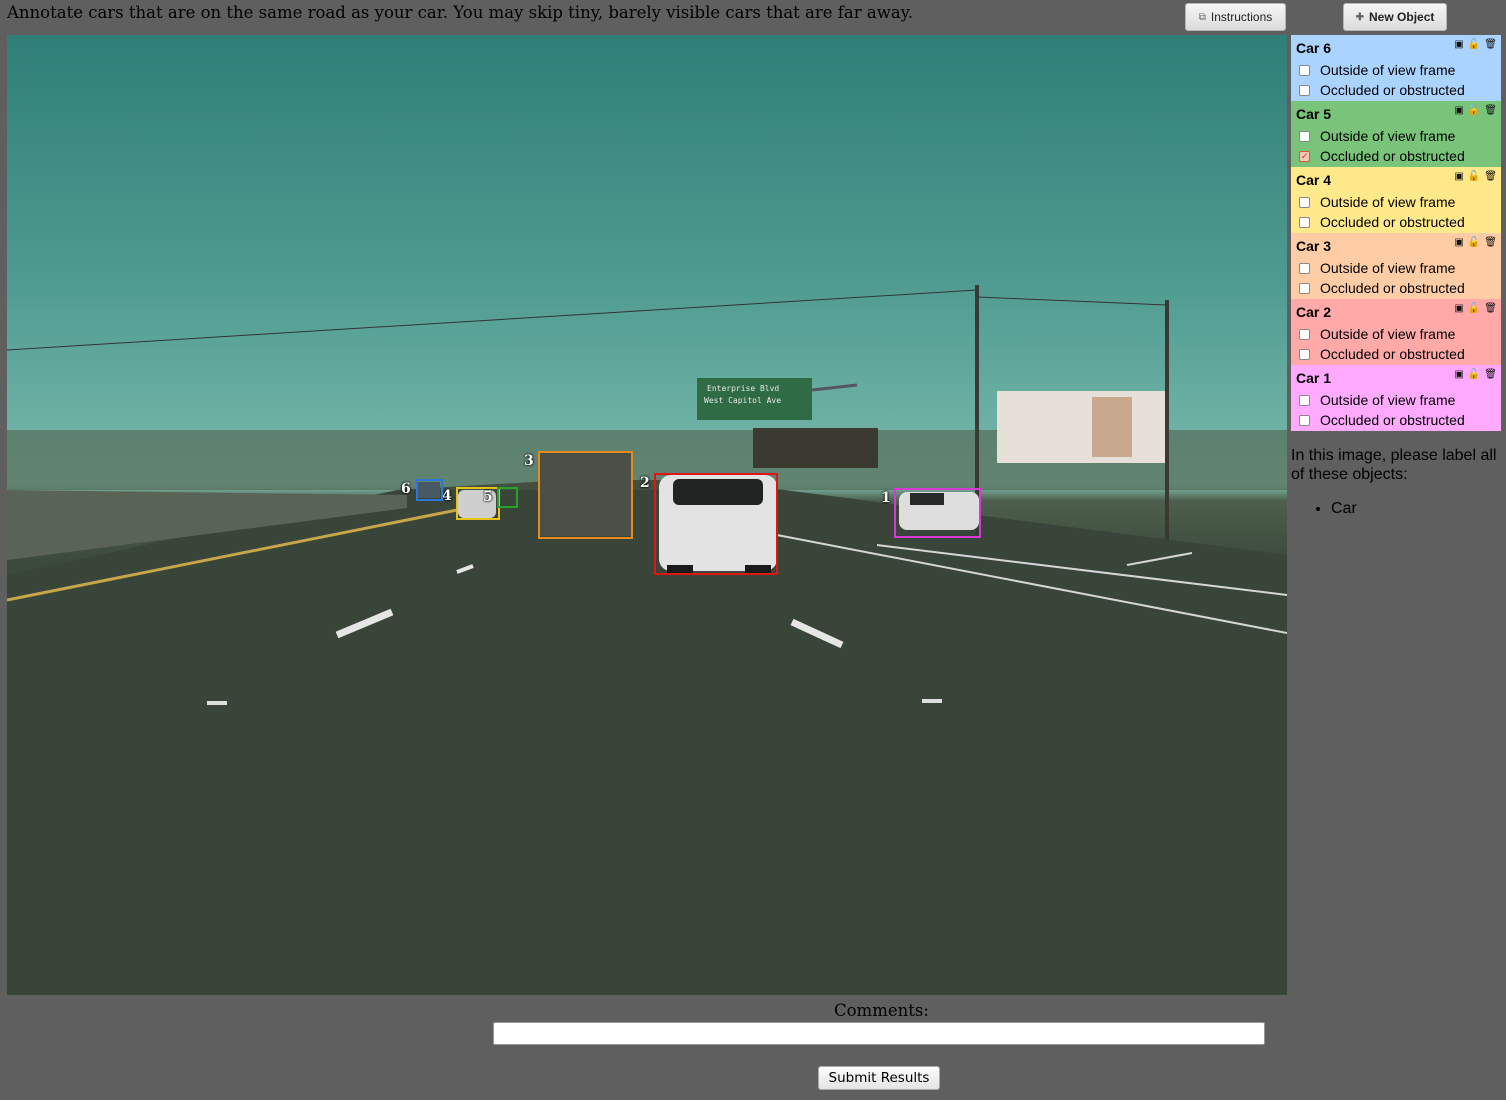 The width and height of the screenshot is (1506, 1100). I want to click on new-object-button: ✚ New Object, so click(1395, 17).